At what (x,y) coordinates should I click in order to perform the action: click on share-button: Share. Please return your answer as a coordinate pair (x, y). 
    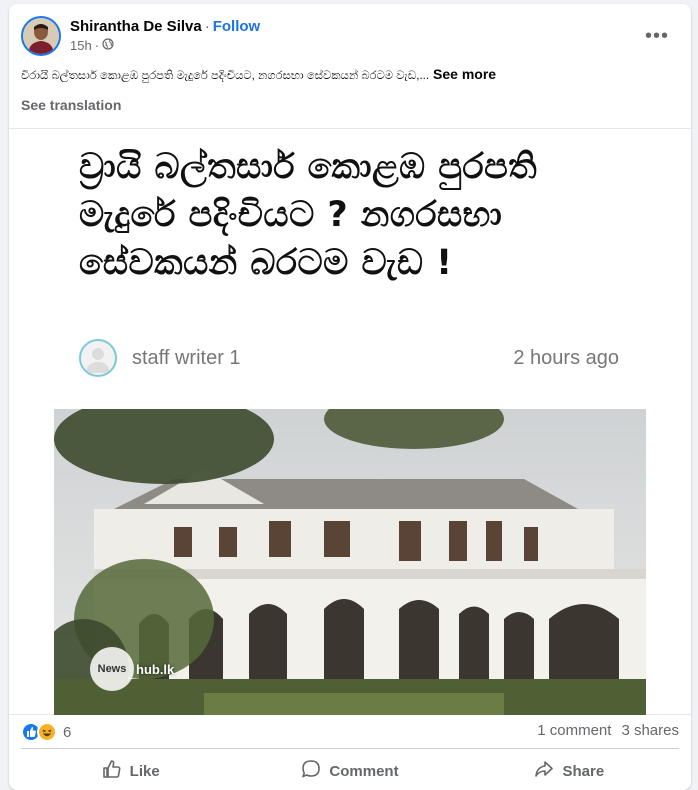
    Looking at the image, I should click on (569, 771).